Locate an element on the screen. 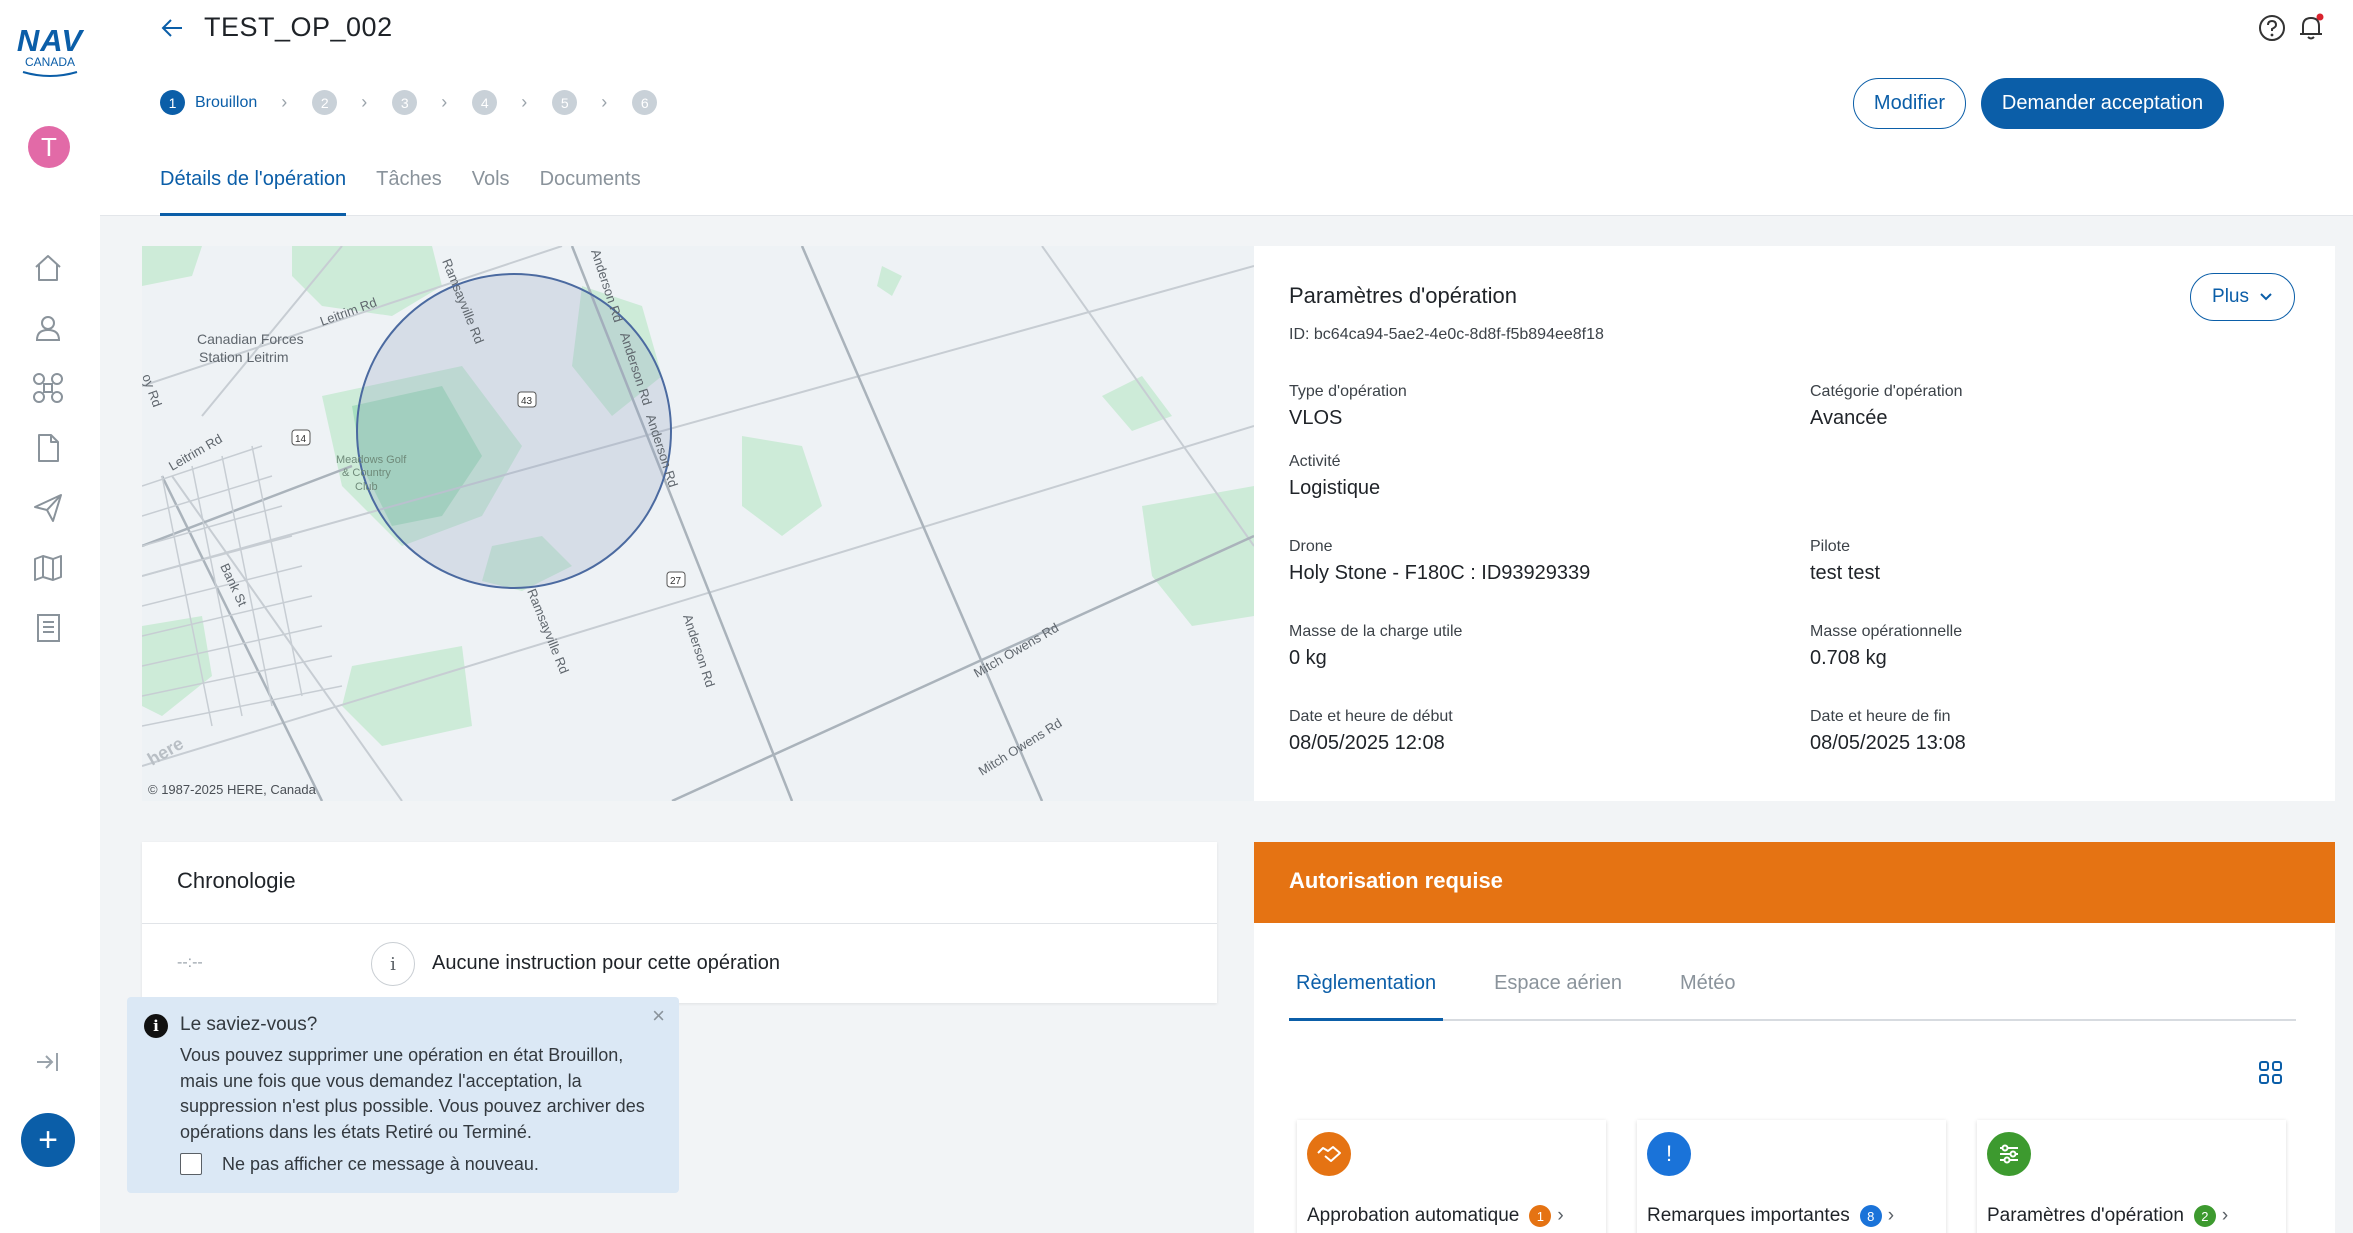 This screenshot has height=1233, width=2353. more-dropdown-button: Plus is located at coordinates (2242, 297).